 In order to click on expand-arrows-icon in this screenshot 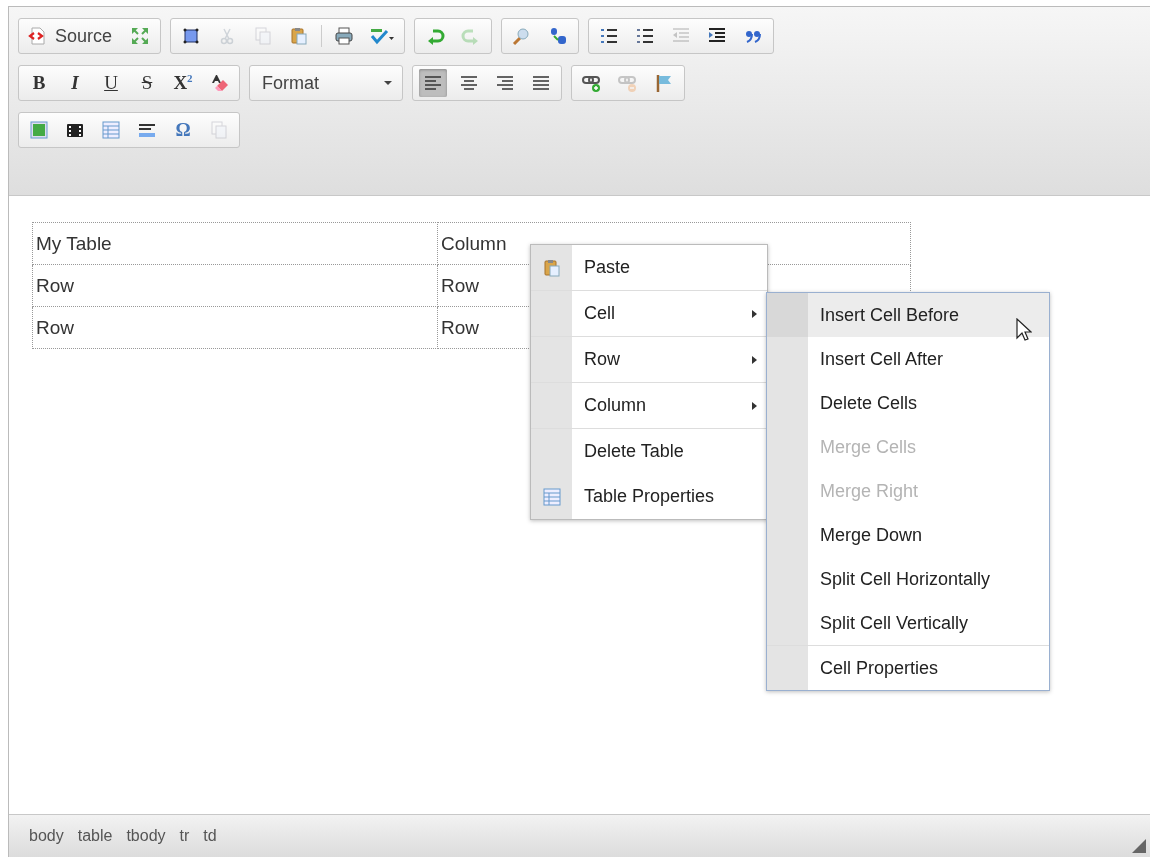, I will do `click(140, 36)`.